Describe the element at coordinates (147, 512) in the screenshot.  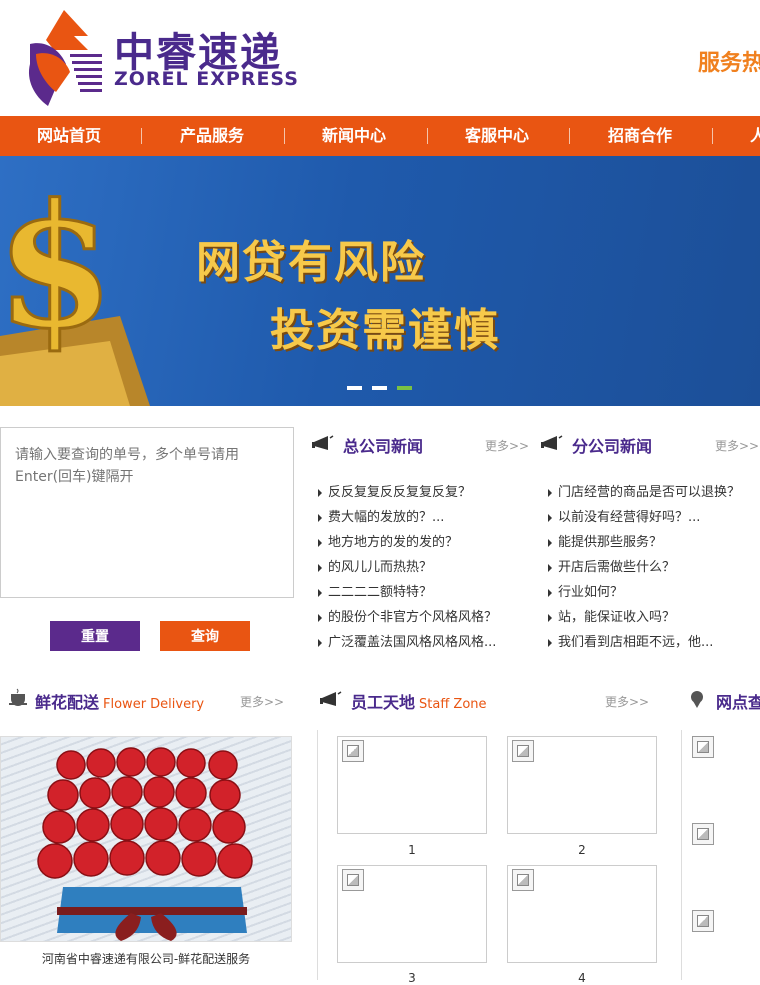
I see `tracking-number-input` at that location.